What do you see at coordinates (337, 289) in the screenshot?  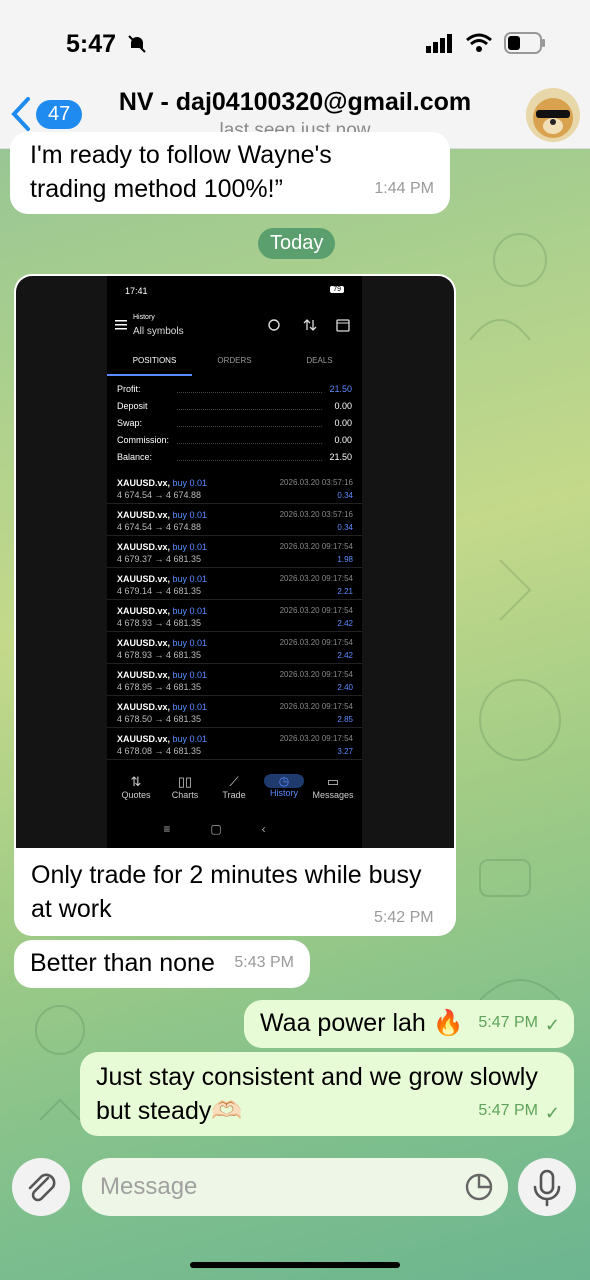 I see `phone-battery: 79` at bounding box center [337, 289].